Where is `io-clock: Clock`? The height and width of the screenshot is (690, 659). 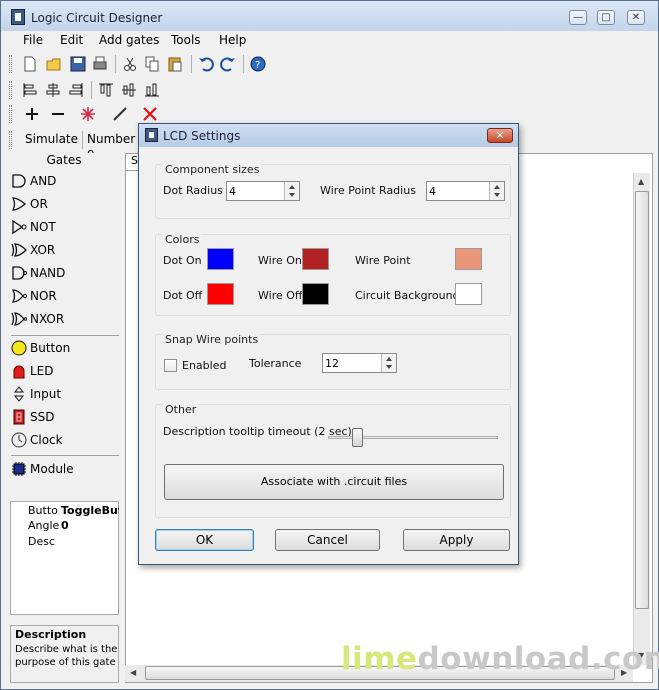
io-clock: Clock is located at coordinates (64, 441).